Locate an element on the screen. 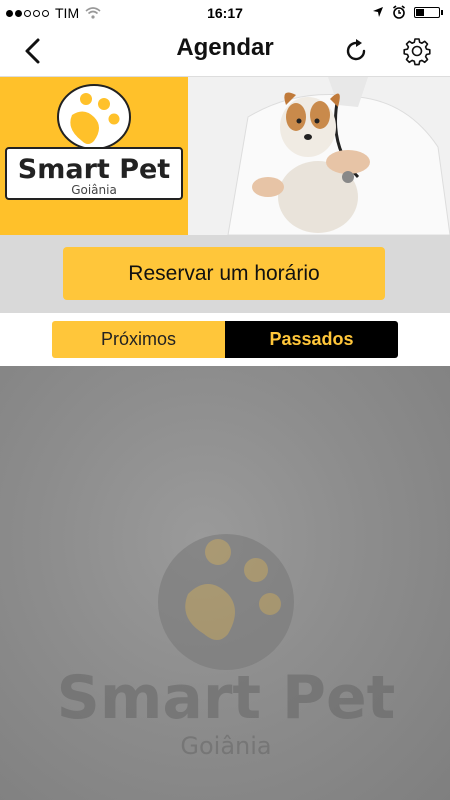 This screenshot has height=800, width=450. watermark-city-text: Goiânia is located at coordinates (225, 746).